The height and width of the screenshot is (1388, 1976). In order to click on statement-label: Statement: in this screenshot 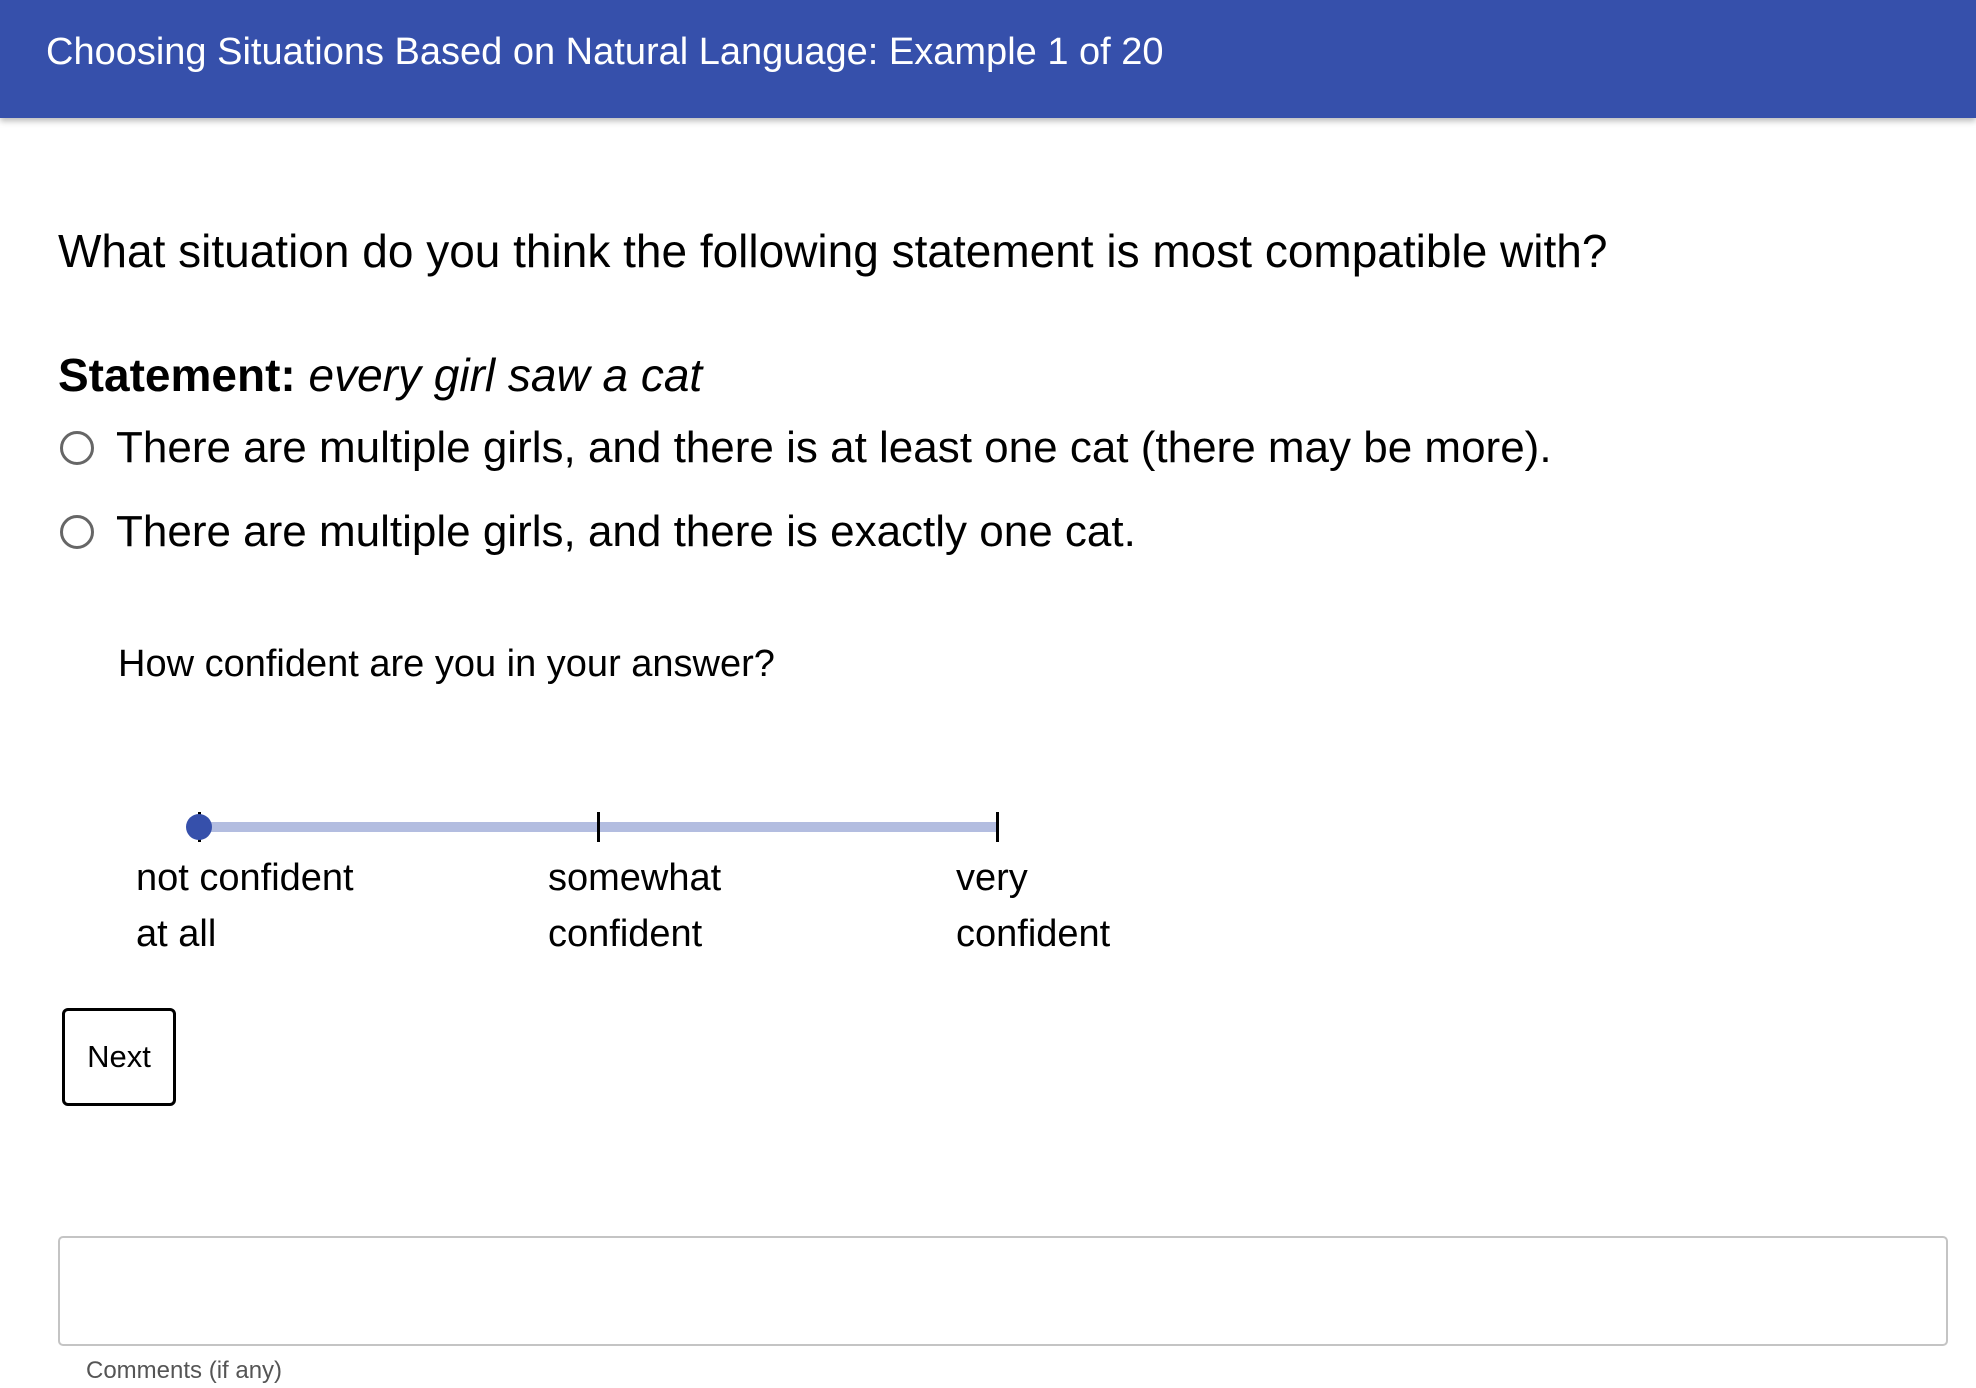, I will do `click(177, 375)`.